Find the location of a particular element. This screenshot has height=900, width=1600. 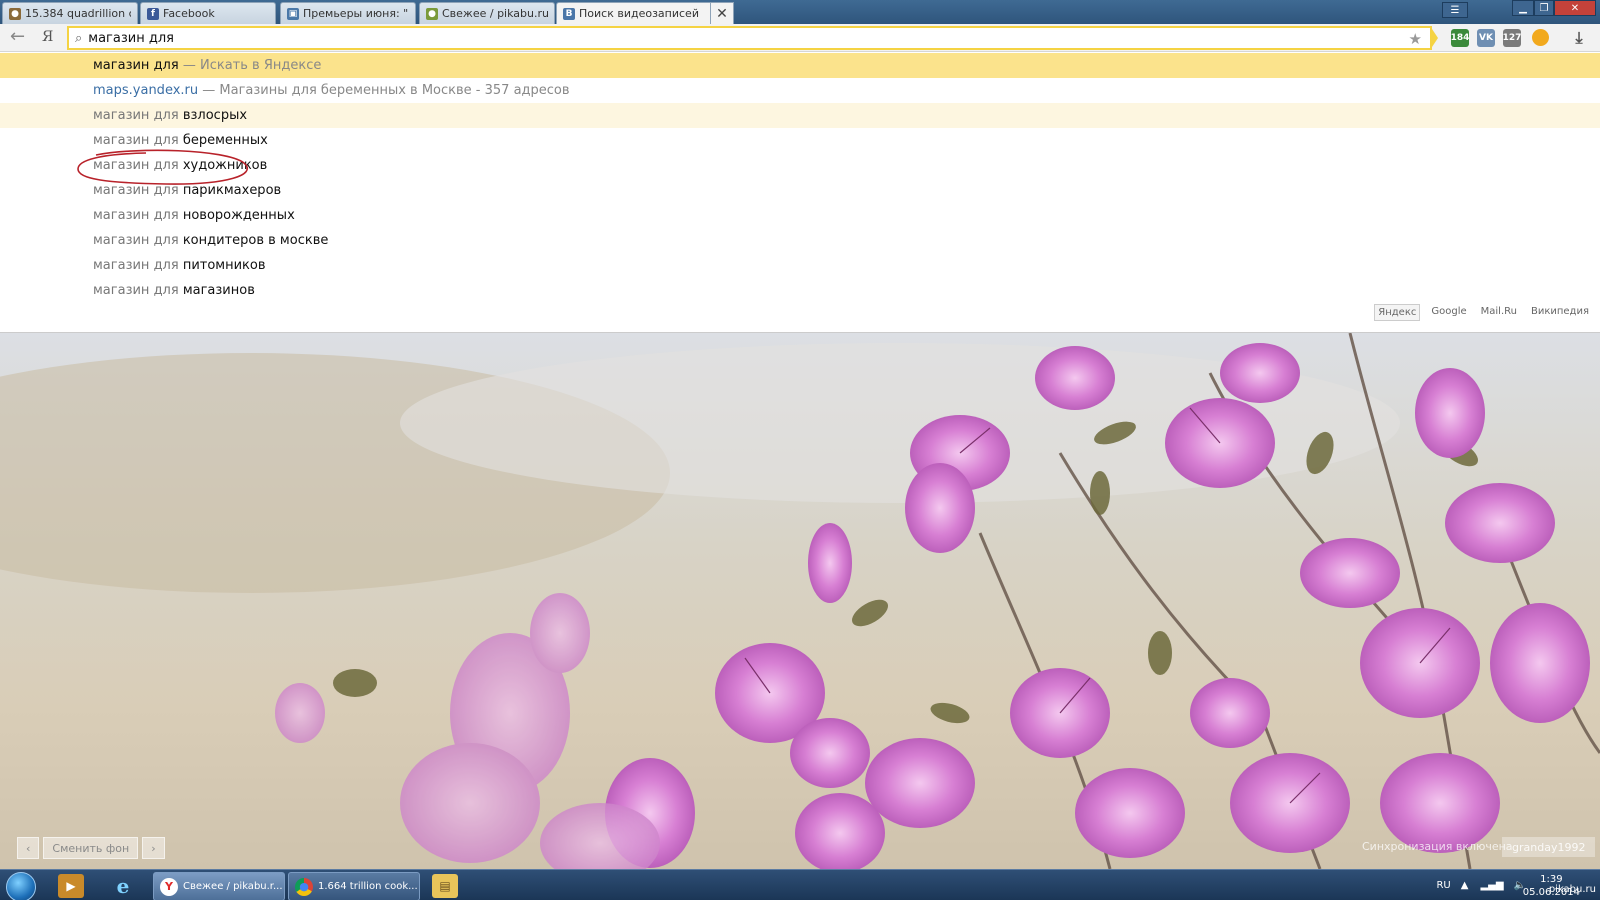

user-account-chip: granday1992 is located at coordinates (1549, 847).